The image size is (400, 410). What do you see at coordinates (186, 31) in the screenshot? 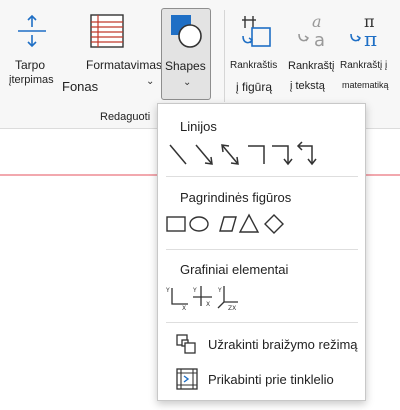
I see `shapes-icon` at bounding box center [186, 31].